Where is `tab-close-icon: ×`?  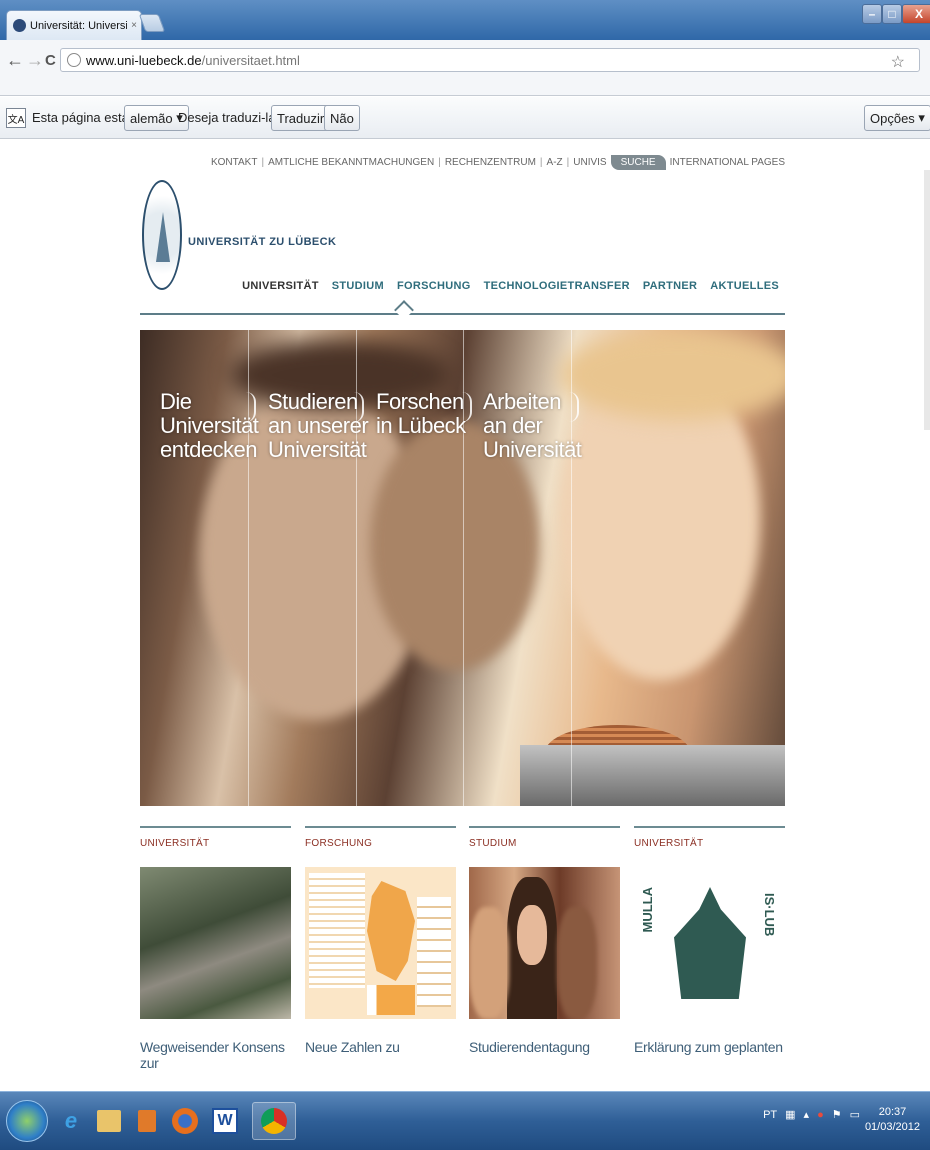
tab-close-icon: × is located at coordinates (134, 25).